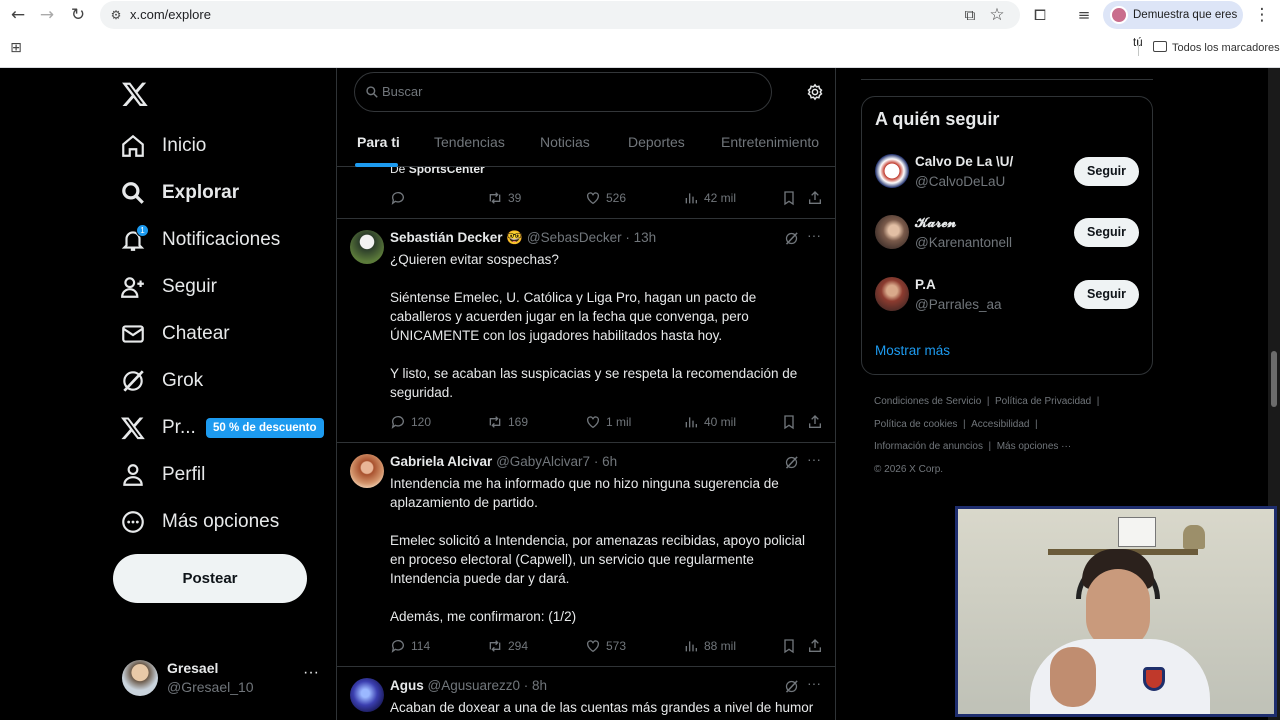 This screenshot has height=720, width=1280. What do you see at coordinates (400, 198) in the screenshot?
I see `reply-button` at bounding box center [400, 198].